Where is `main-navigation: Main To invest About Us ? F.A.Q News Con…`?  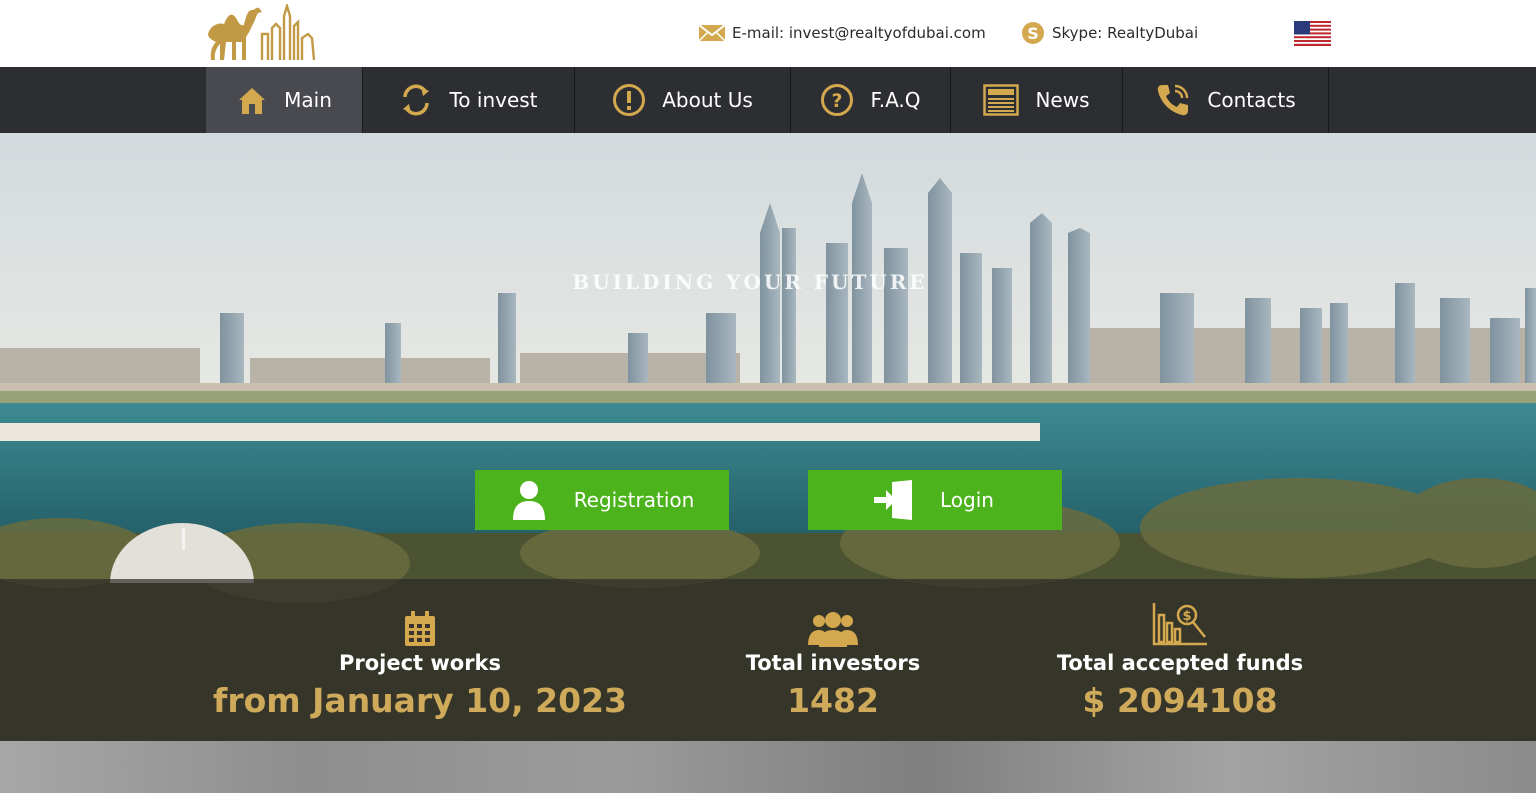 main-navigation: Main To invest About Us ? F.A.Q News Con… is located at coordinates (768, 103).